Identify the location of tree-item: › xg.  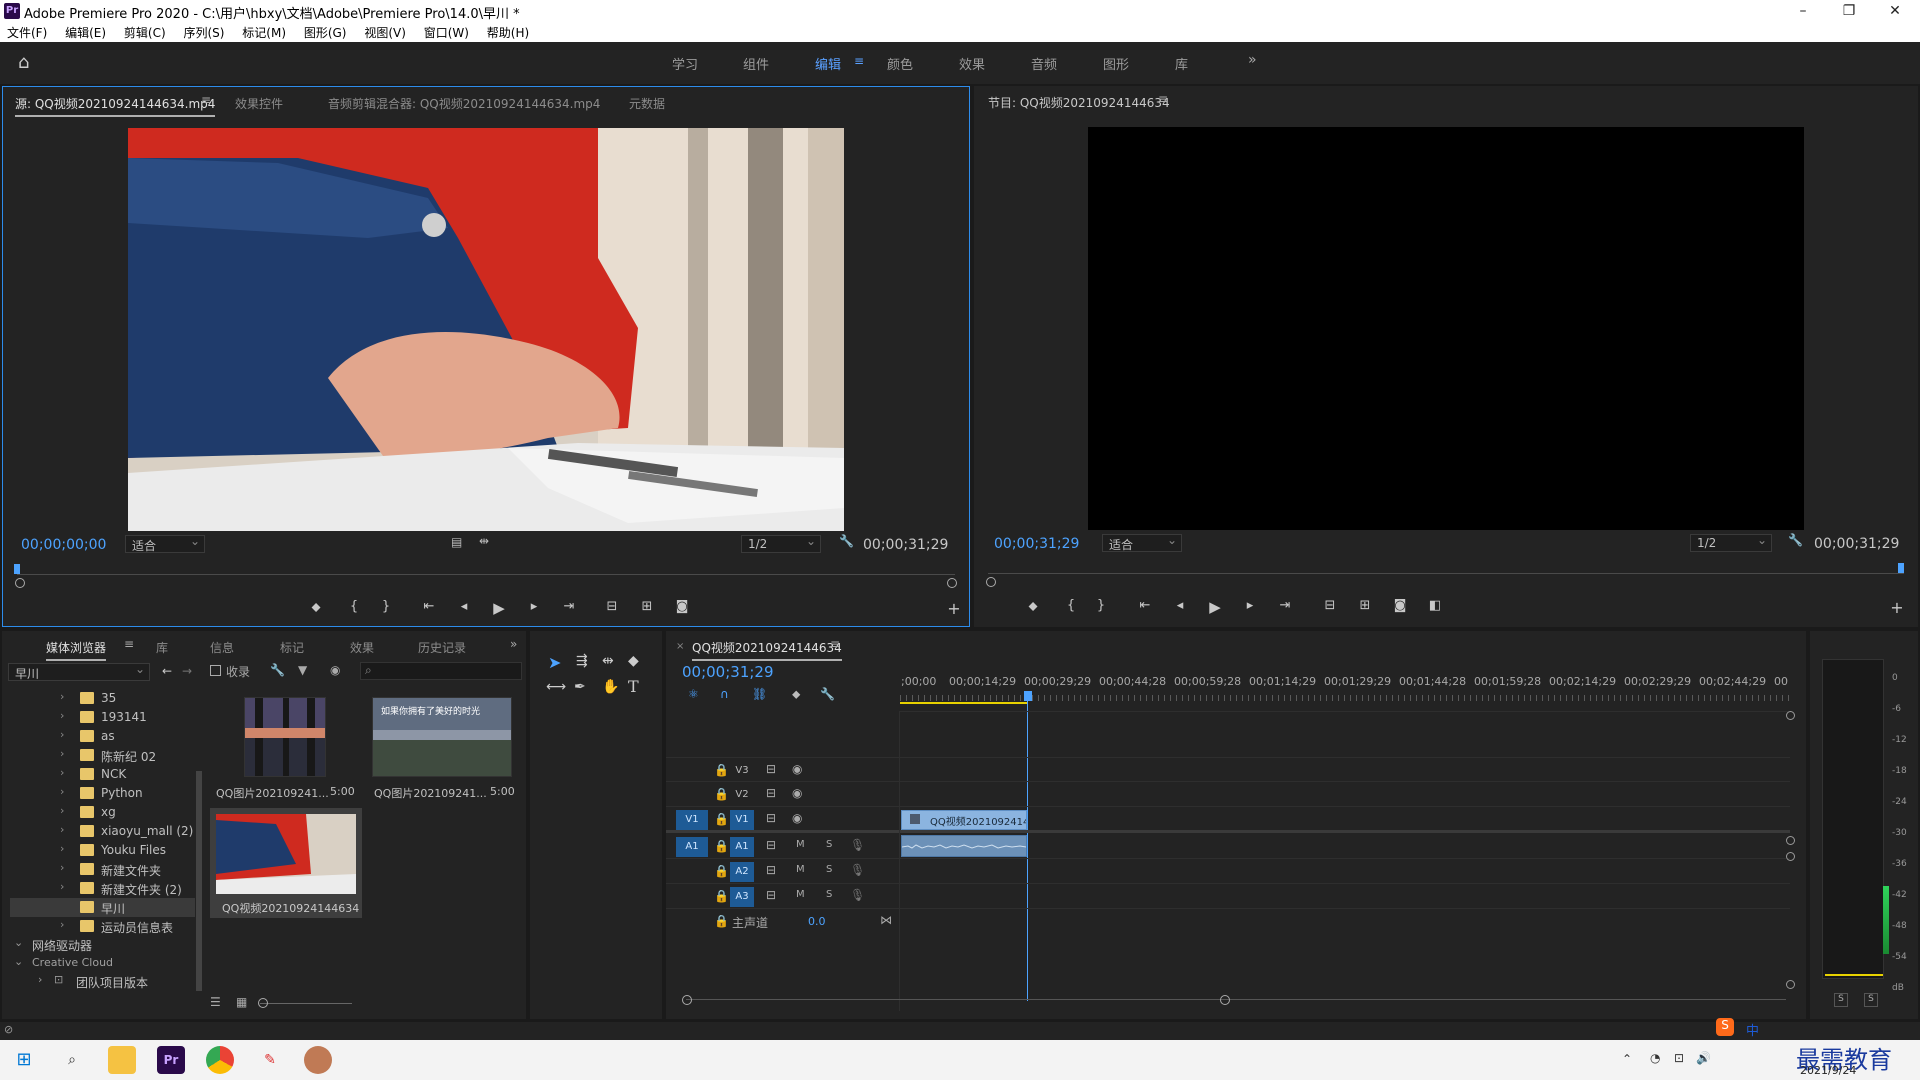
(102, 812).